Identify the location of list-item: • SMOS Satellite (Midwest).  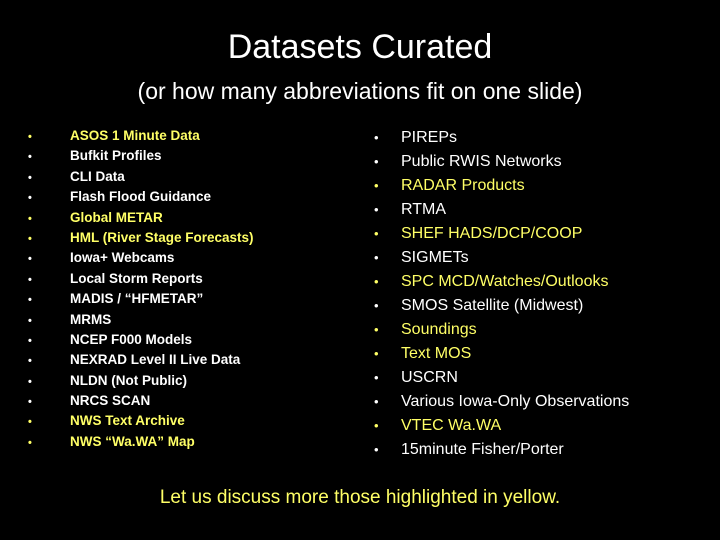
(501, 306).